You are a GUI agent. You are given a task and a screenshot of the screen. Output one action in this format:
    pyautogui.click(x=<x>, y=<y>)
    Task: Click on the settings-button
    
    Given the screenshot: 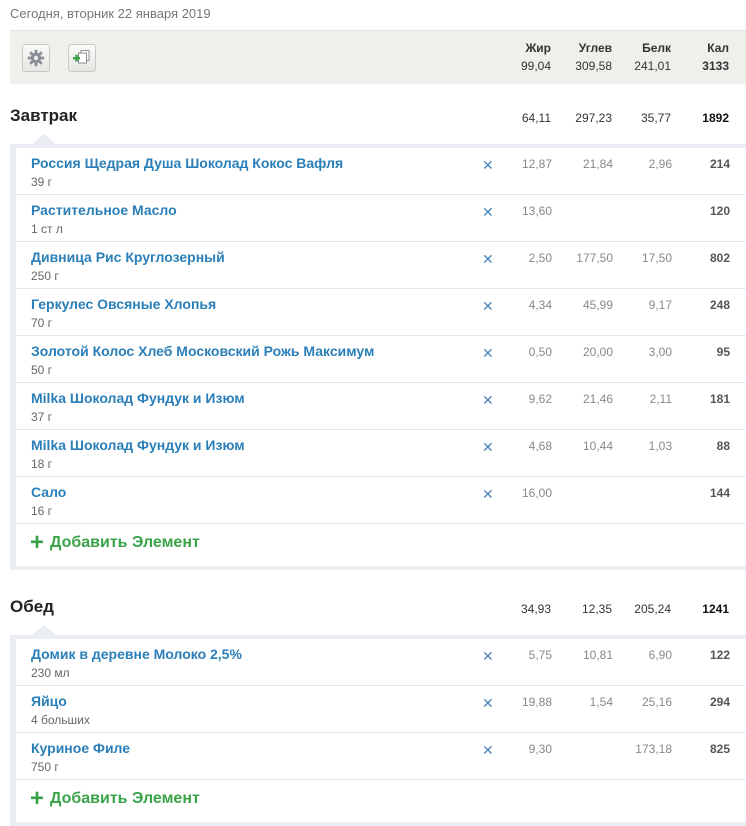 What is the action you would take?
    pyautogui.click(x=36, y=58)
    